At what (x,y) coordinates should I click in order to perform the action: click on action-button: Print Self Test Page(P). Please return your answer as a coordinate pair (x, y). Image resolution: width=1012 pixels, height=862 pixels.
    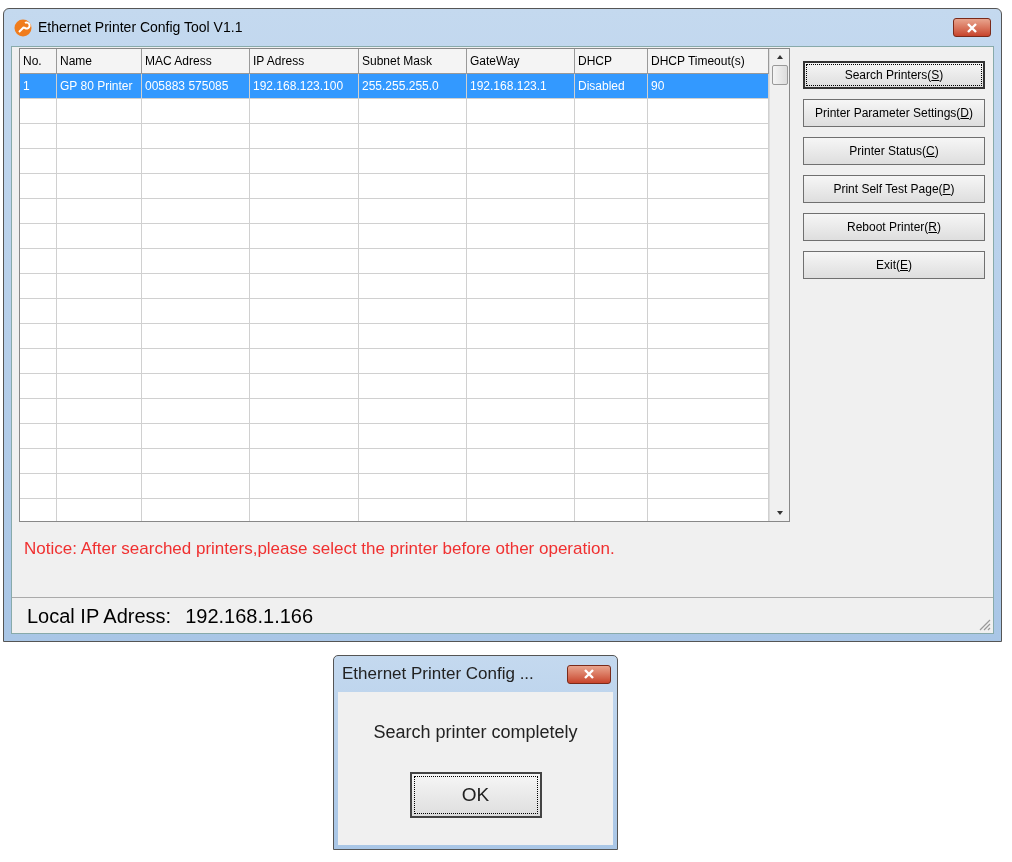
    Looking at the image, I should click on (894, 189).